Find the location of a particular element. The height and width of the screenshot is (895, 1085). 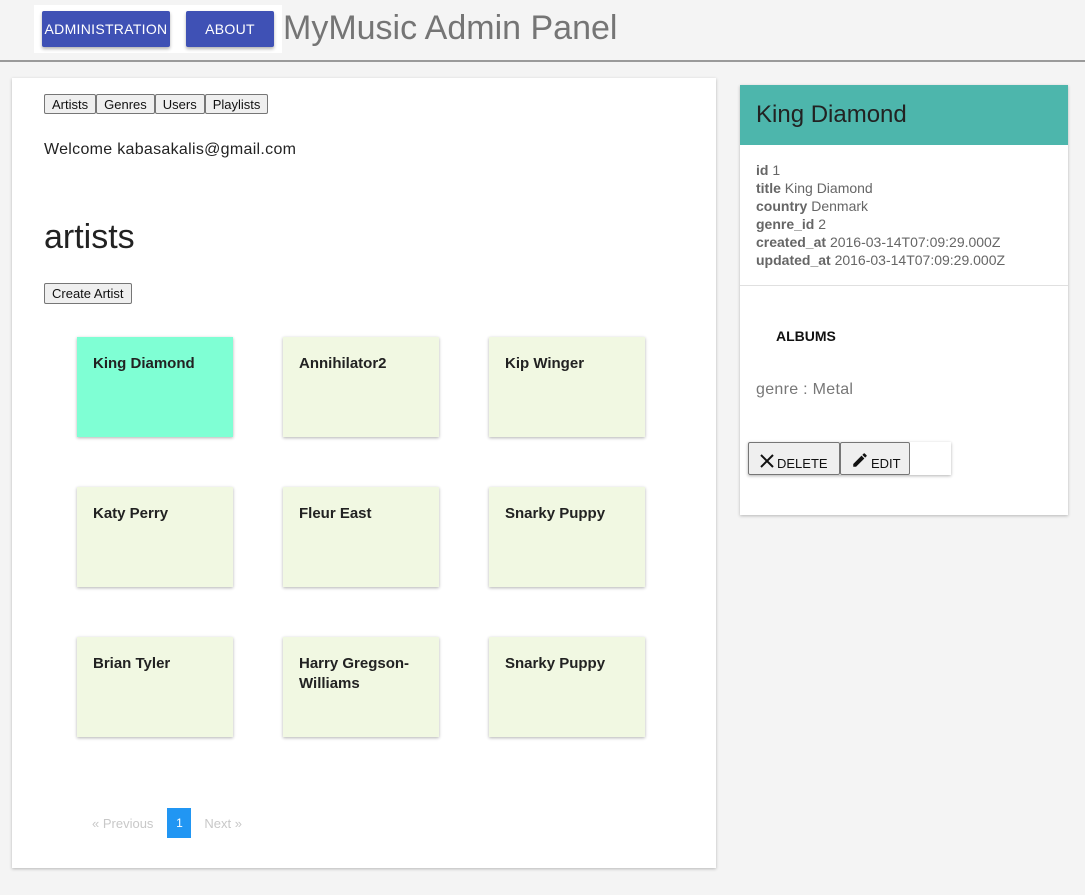

artist-name: Harry Gregson-Williams is located at coordinates (354, 673).